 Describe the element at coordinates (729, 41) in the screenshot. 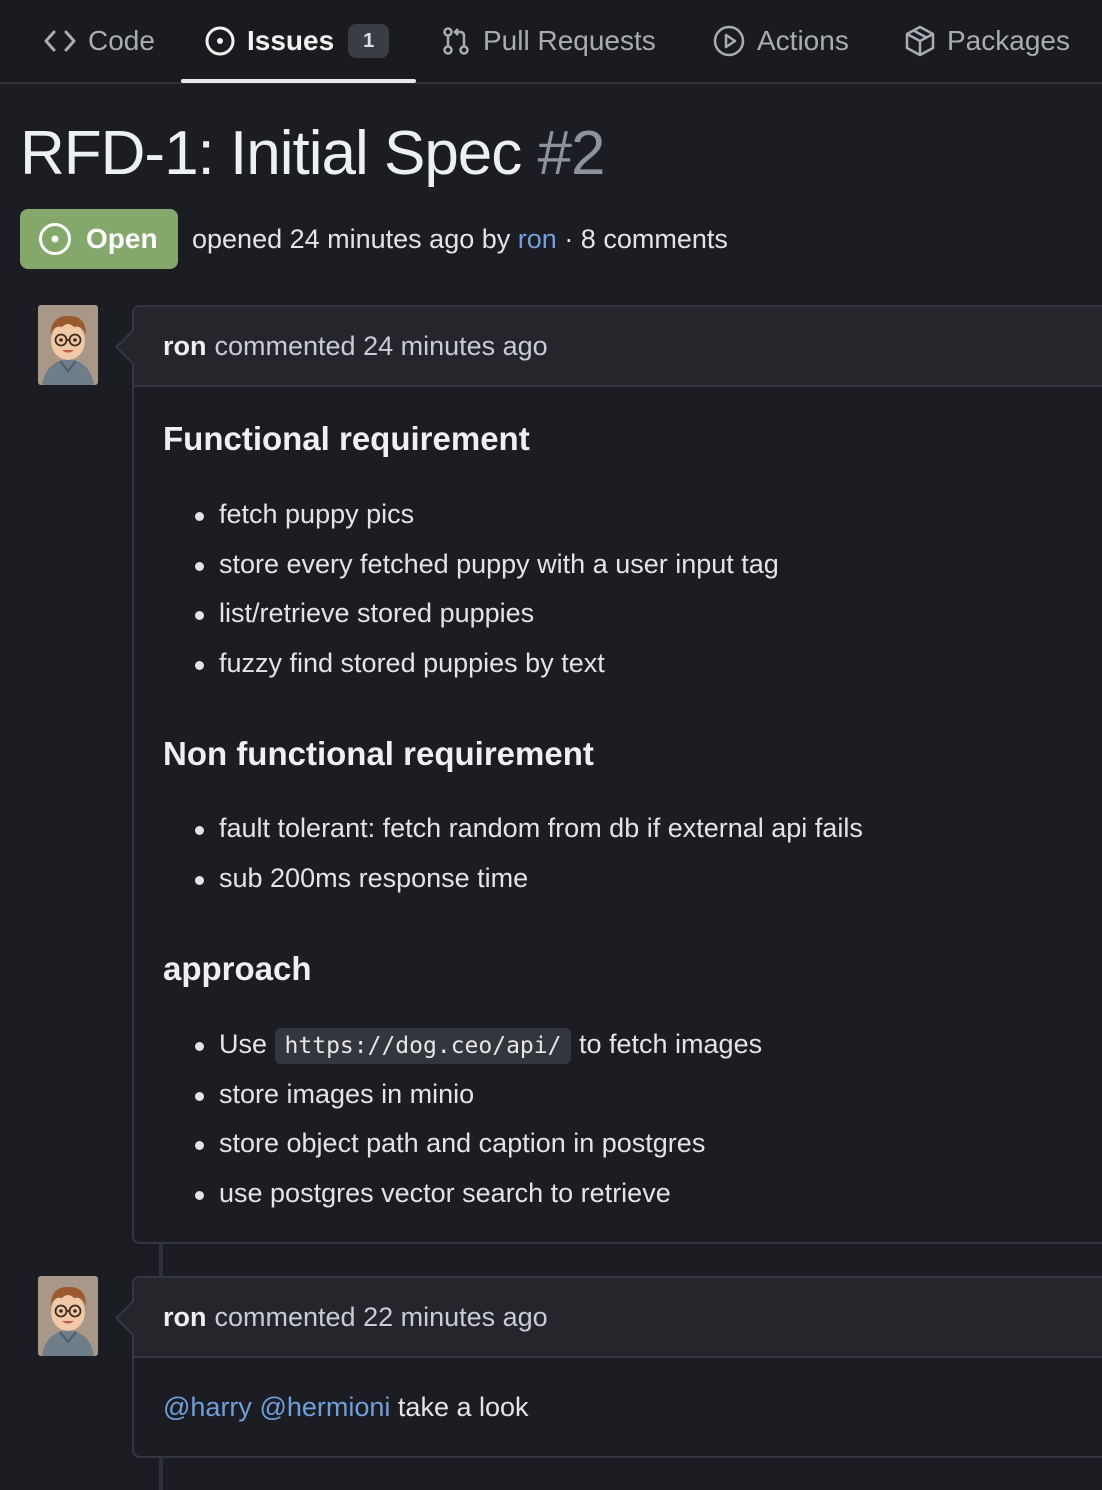

I see `play-icon` at that location.